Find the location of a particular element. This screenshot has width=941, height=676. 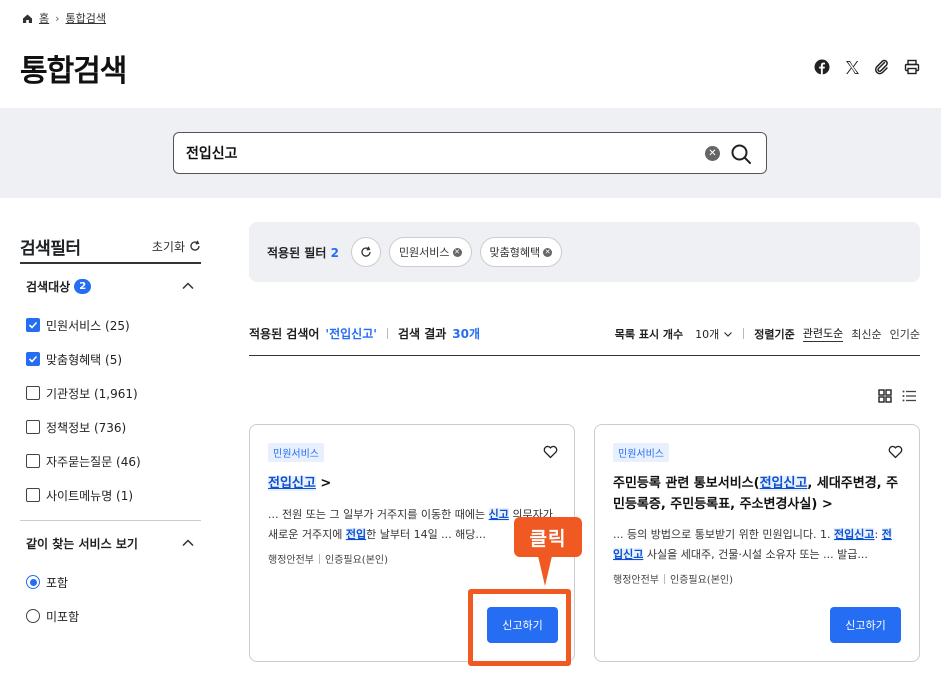

radio-item: 미포함 is located at coordinates (110, 616).